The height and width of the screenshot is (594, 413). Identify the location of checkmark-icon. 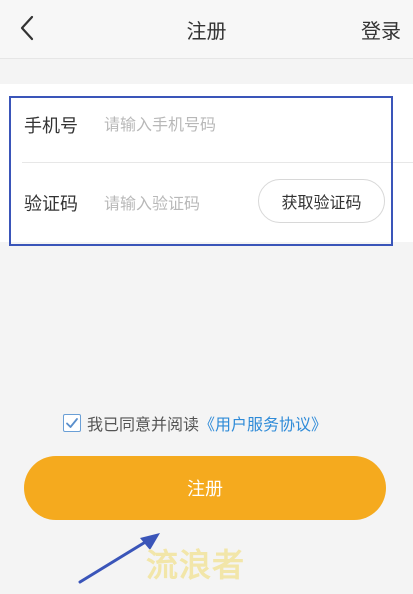
(72, 423).